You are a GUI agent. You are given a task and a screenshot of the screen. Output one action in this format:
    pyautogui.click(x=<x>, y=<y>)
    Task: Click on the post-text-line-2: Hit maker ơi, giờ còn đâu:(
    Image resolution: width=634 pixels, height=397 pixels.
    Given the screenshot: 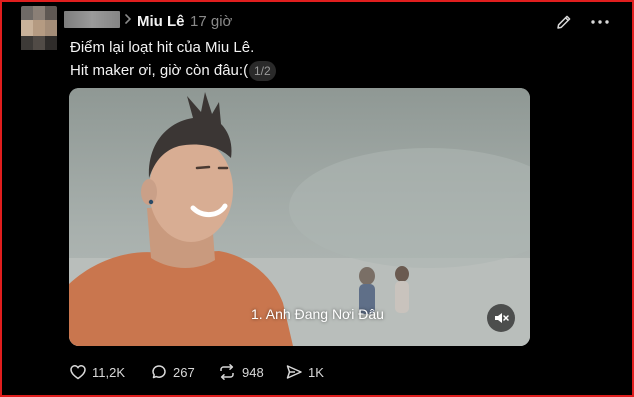 What is the action you would take?
    pyautogui.click(x=159, y=70)
    